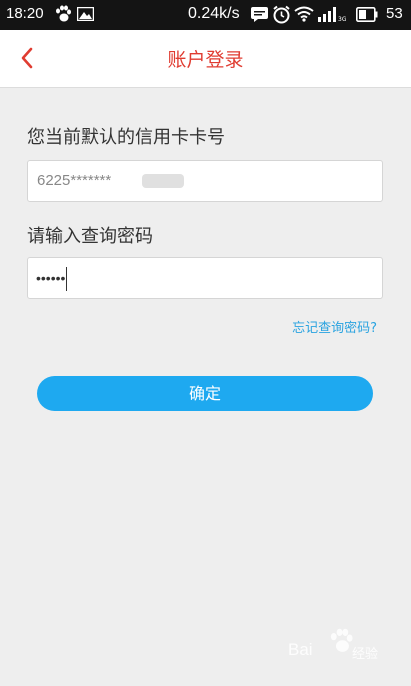 The width and height of the screenshot is (411, 686). What do you see at coordinates (126, 137) in the screenshot?
I see `card-number-label: 您当前默认的信用卡卡号` at bounding box center [126, 137].